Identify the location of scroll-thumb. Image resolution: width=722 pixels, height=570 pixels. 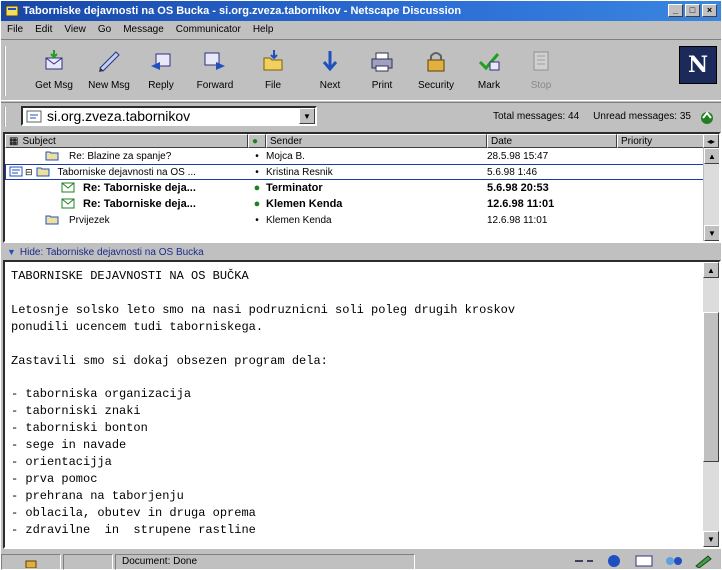
(711, 387).